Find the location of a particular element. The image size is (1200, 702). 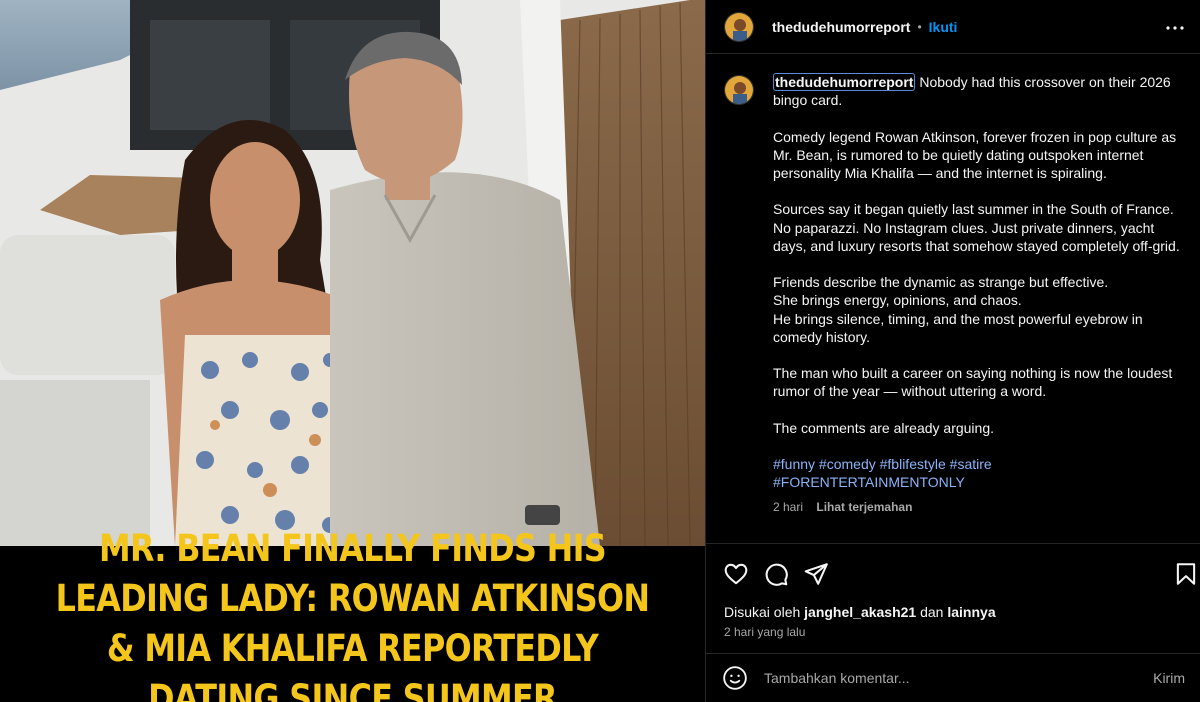

likes-and: dan is located at coordinates (932, 612).